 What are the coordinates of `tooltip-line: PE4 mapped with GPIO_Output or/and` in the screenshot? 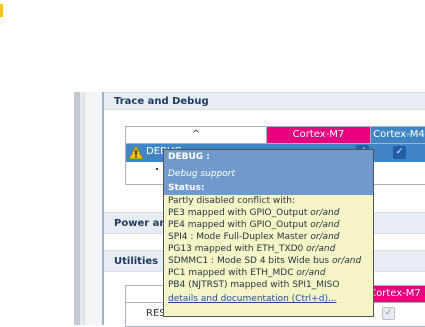 It's located at (254, 225).